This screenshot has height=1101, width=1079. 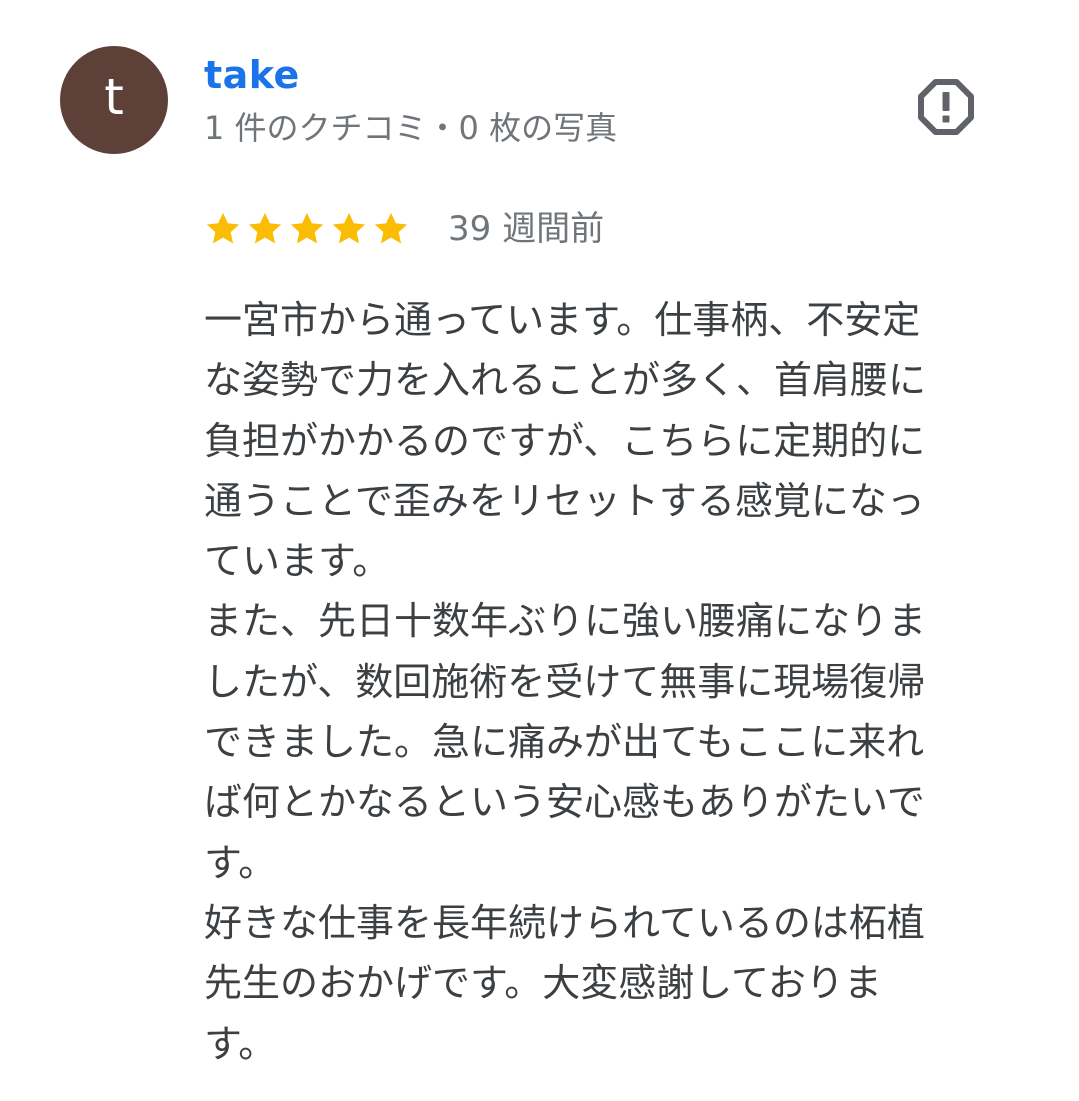 I want to click on review-text-line: な姿勢で力を入れることが多く、首肩腰に, so click(x=565, y=380).